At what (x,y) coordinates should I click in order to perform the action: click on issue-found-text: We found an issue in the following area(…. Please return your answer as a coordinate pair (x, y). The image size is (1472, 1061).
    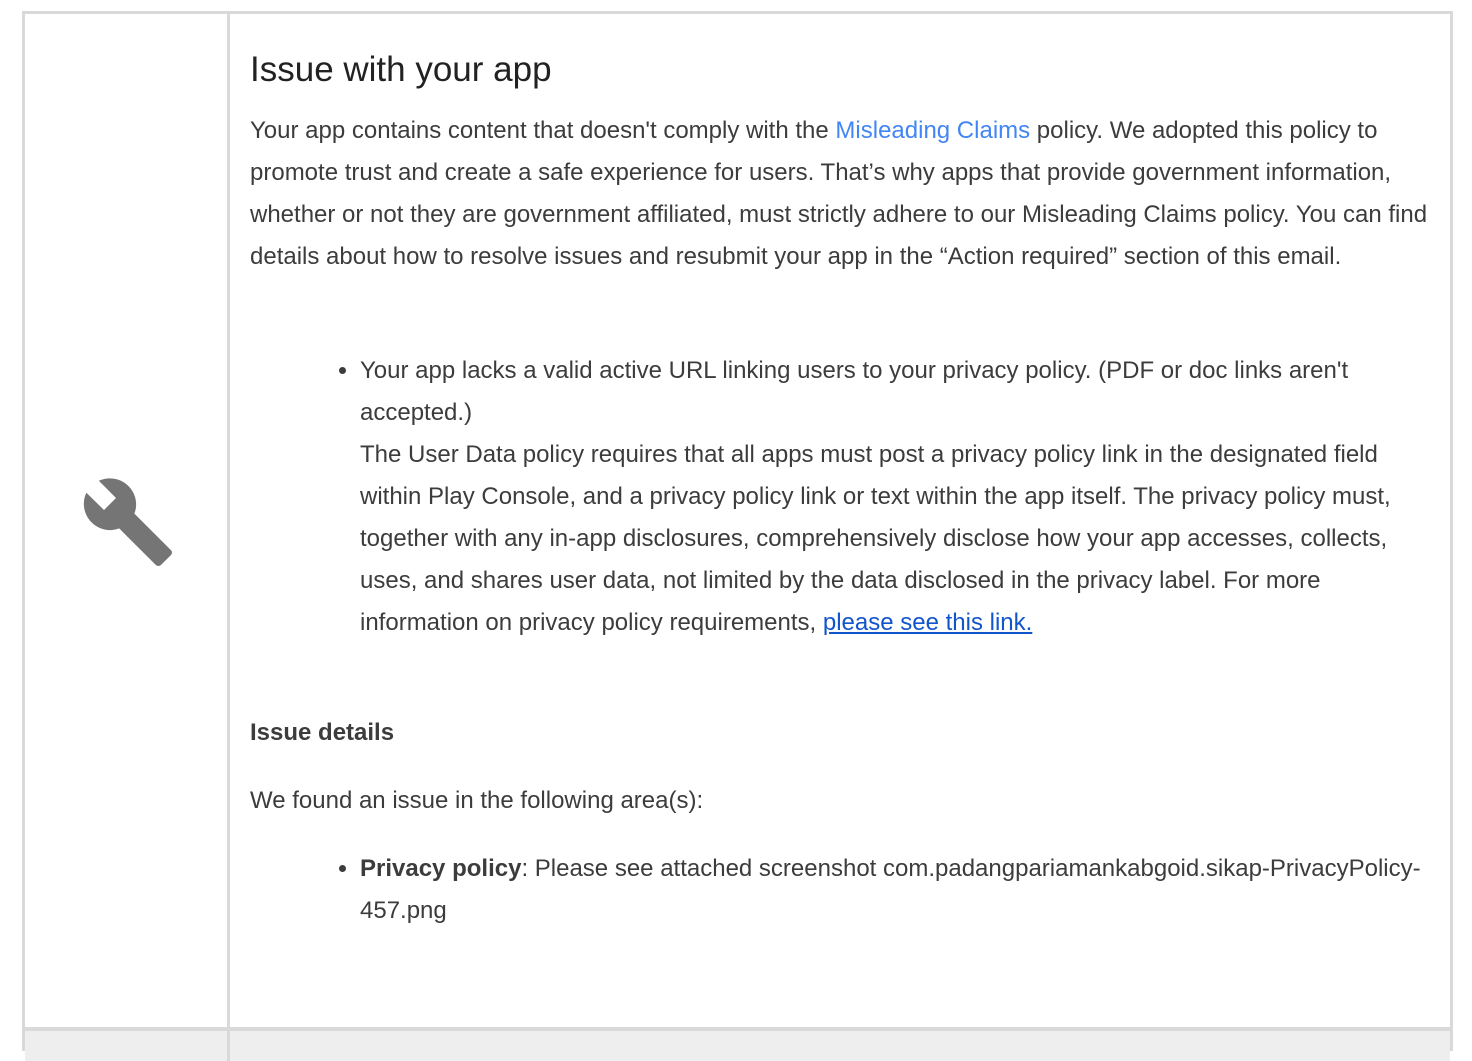
    Looking at the image, I should click on (477, 800).